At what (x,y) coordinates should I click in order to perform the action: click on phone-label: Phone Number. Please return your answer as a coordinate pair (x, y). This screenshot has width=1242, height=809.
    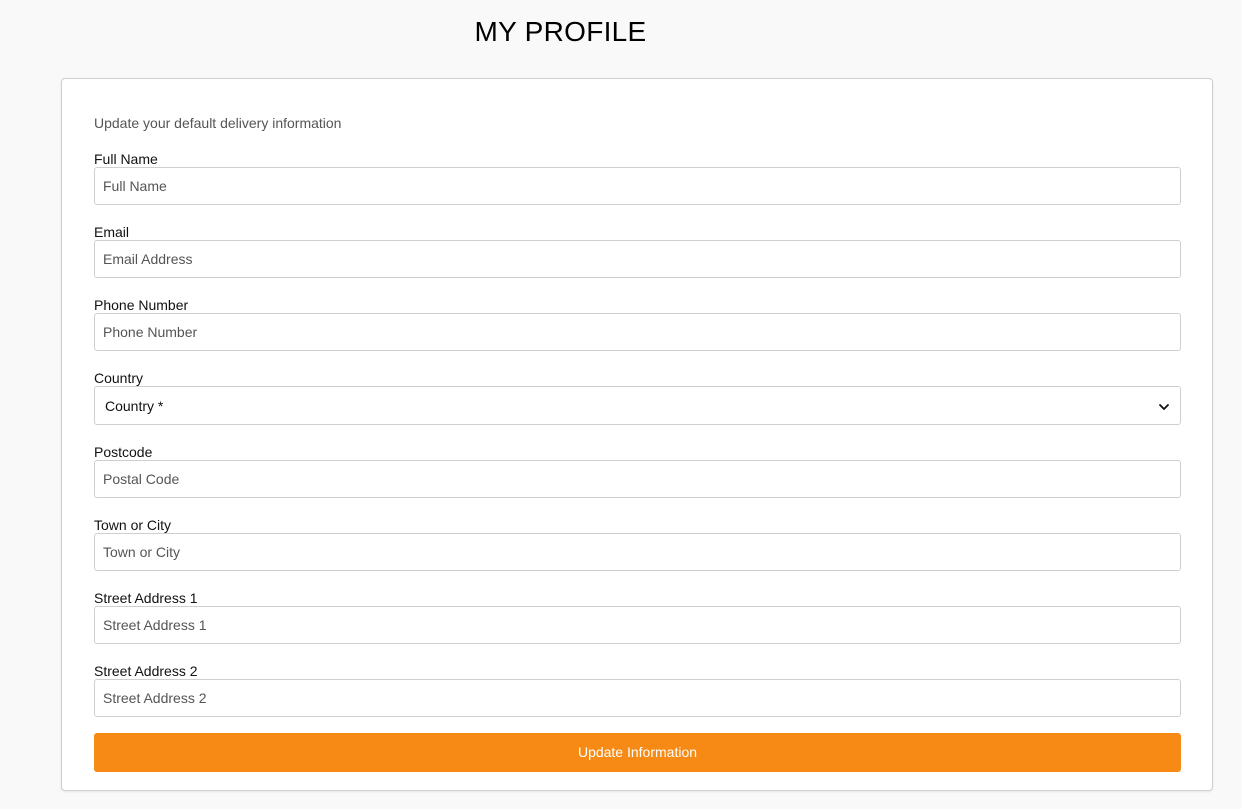
    Looking at the image, I should click on (141, 305).